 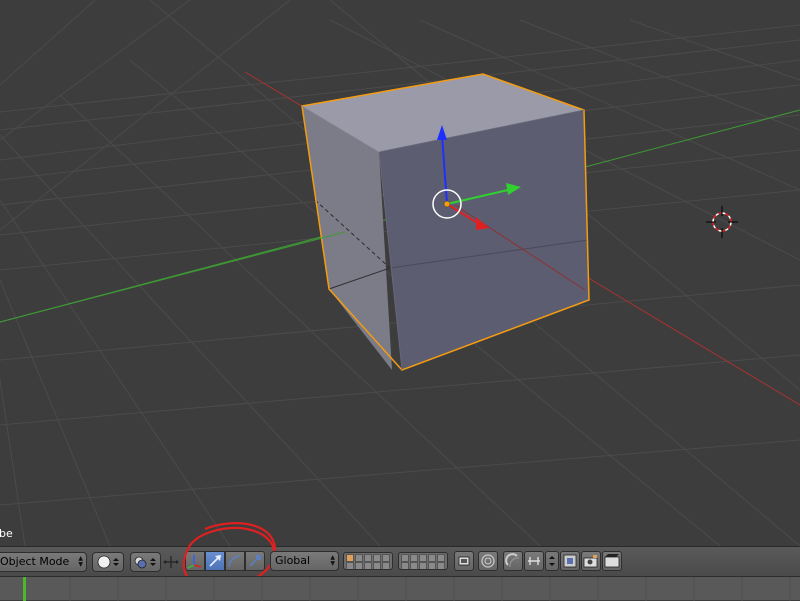 What do you see at coordinates (612, 561) in the screenshot?
I see `render-animation-icon` at bounding box center [612, 561].